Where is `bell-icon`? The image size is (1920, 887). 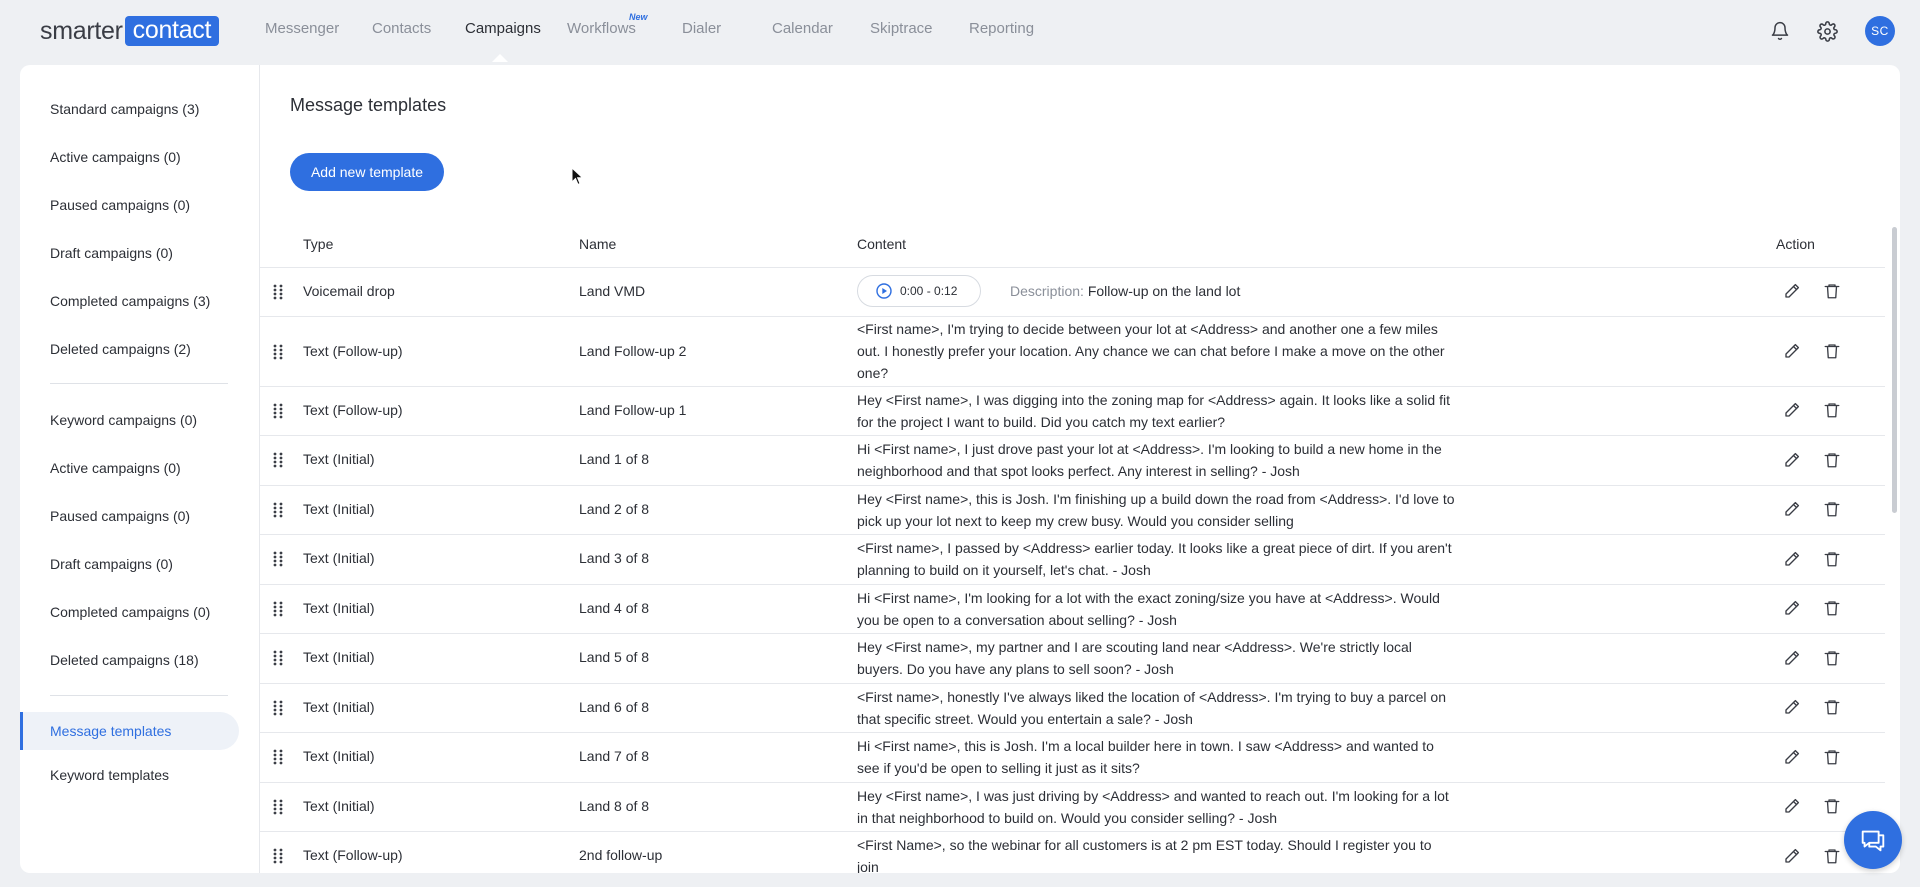
bell-icon is located at coordinates (1780, 31).